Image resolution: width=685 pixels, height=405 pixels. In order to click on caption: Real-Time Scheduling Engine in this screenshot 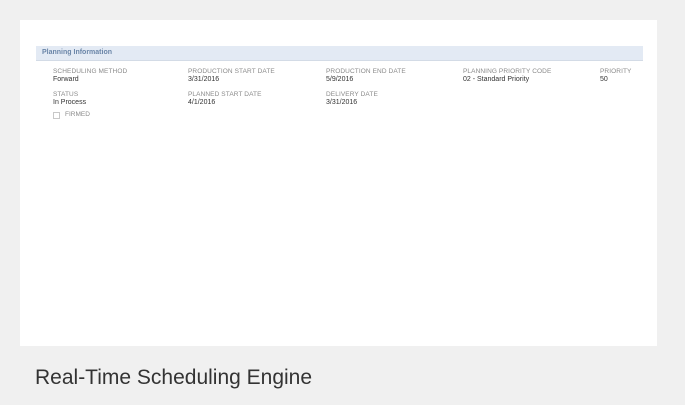, I will do `click(174, 377)`.